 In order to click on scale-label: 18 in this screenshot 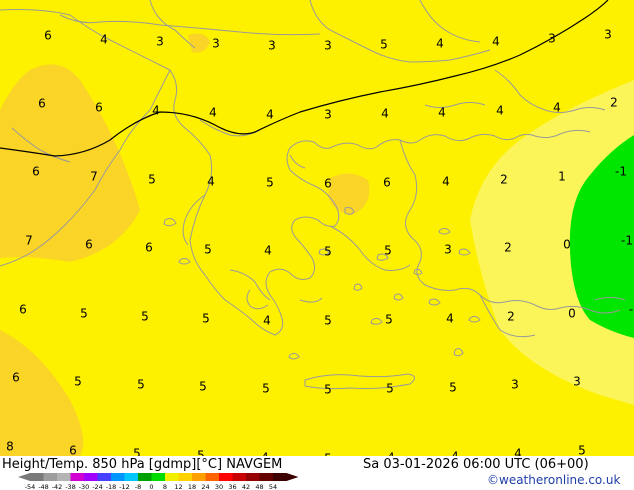, I will do `click(192, 486)`.